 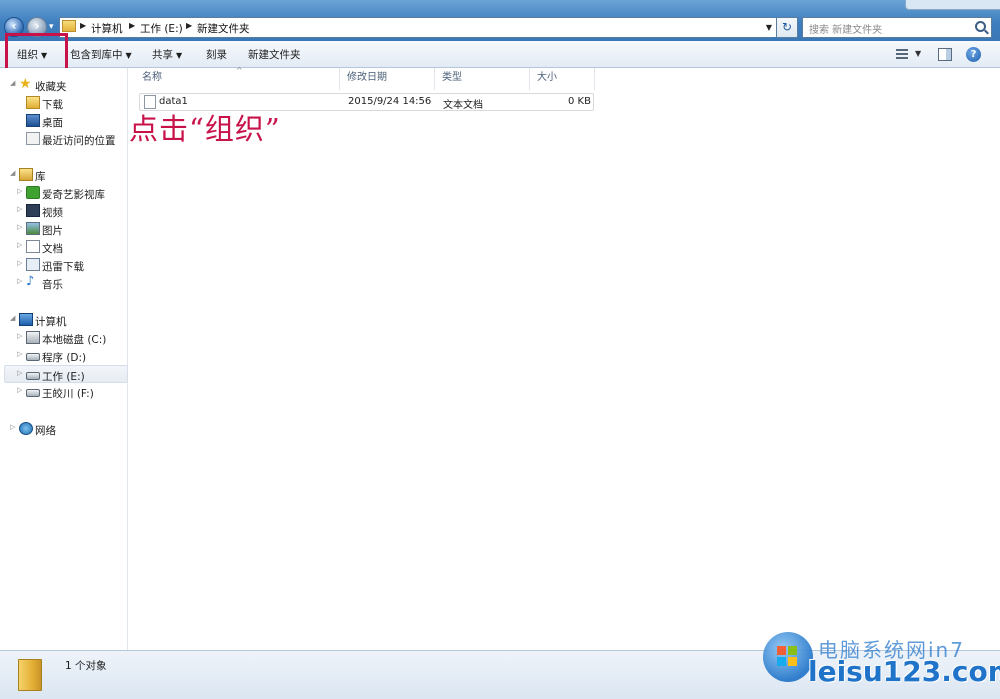 I want to click on search-icon, so click(x=980, y=26).